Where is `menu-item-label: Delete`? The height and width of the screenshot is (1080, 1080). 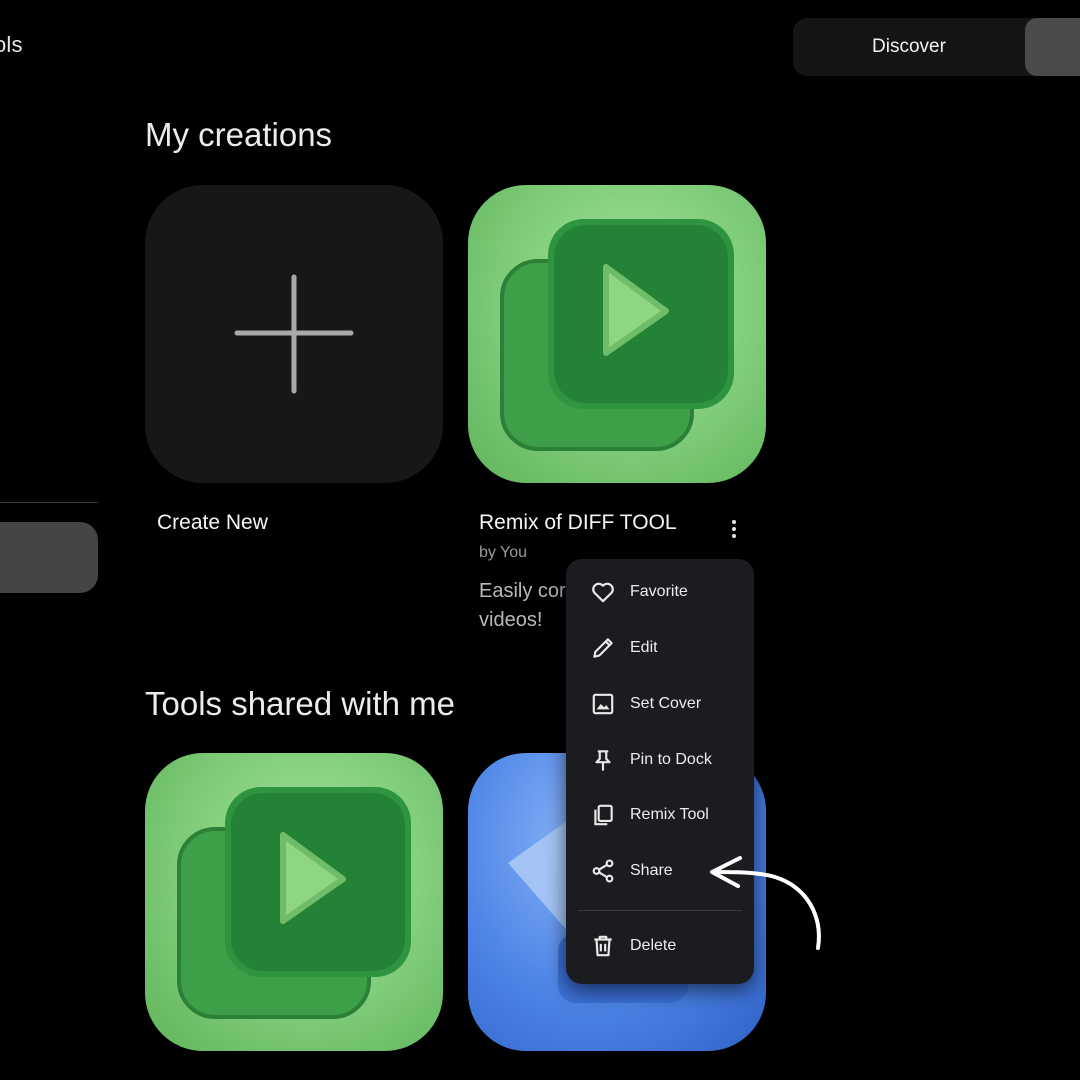 menu-item-label: Delete is located at coordinates (653, 945).